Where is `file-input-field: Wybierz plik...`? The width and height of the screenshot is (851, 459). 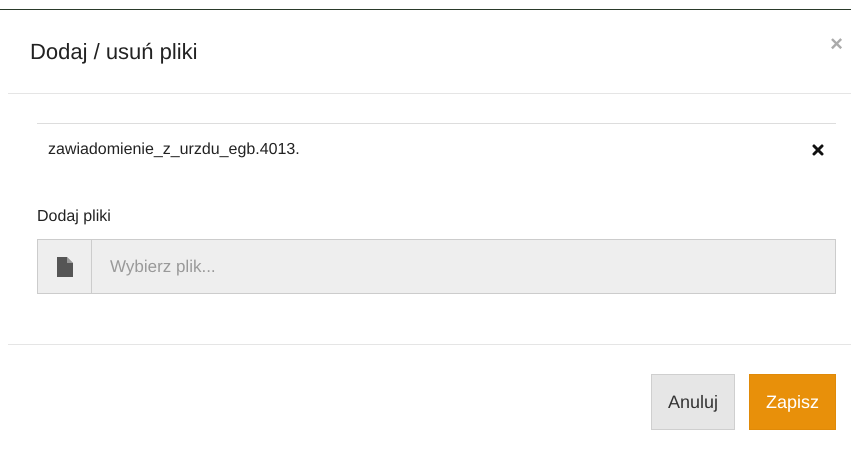
file-input-field: Wybierz plik... is located at coordinates (464, 266).